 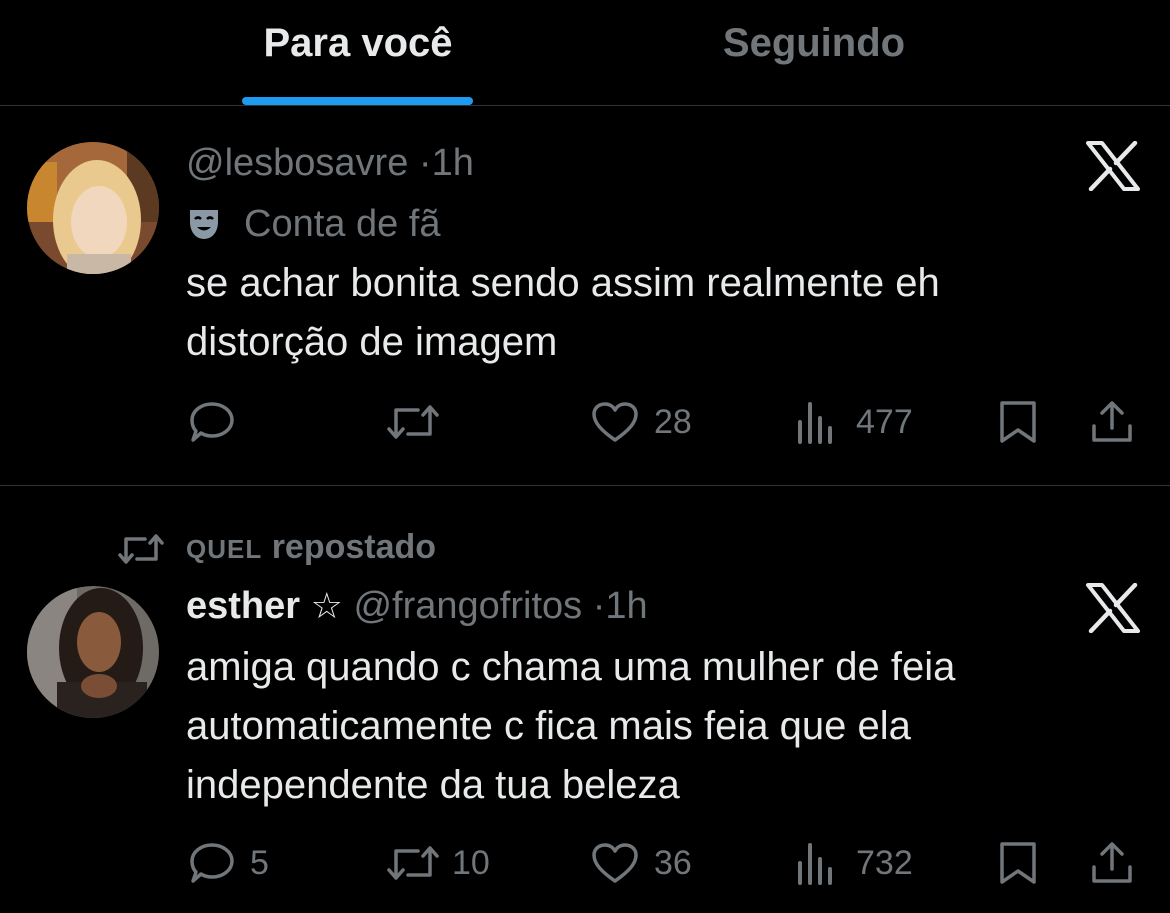 What do you see at coordinates (354, 547) in the screenshot?
I see `reposted-label: repostado` at bounding box center [354, 547].